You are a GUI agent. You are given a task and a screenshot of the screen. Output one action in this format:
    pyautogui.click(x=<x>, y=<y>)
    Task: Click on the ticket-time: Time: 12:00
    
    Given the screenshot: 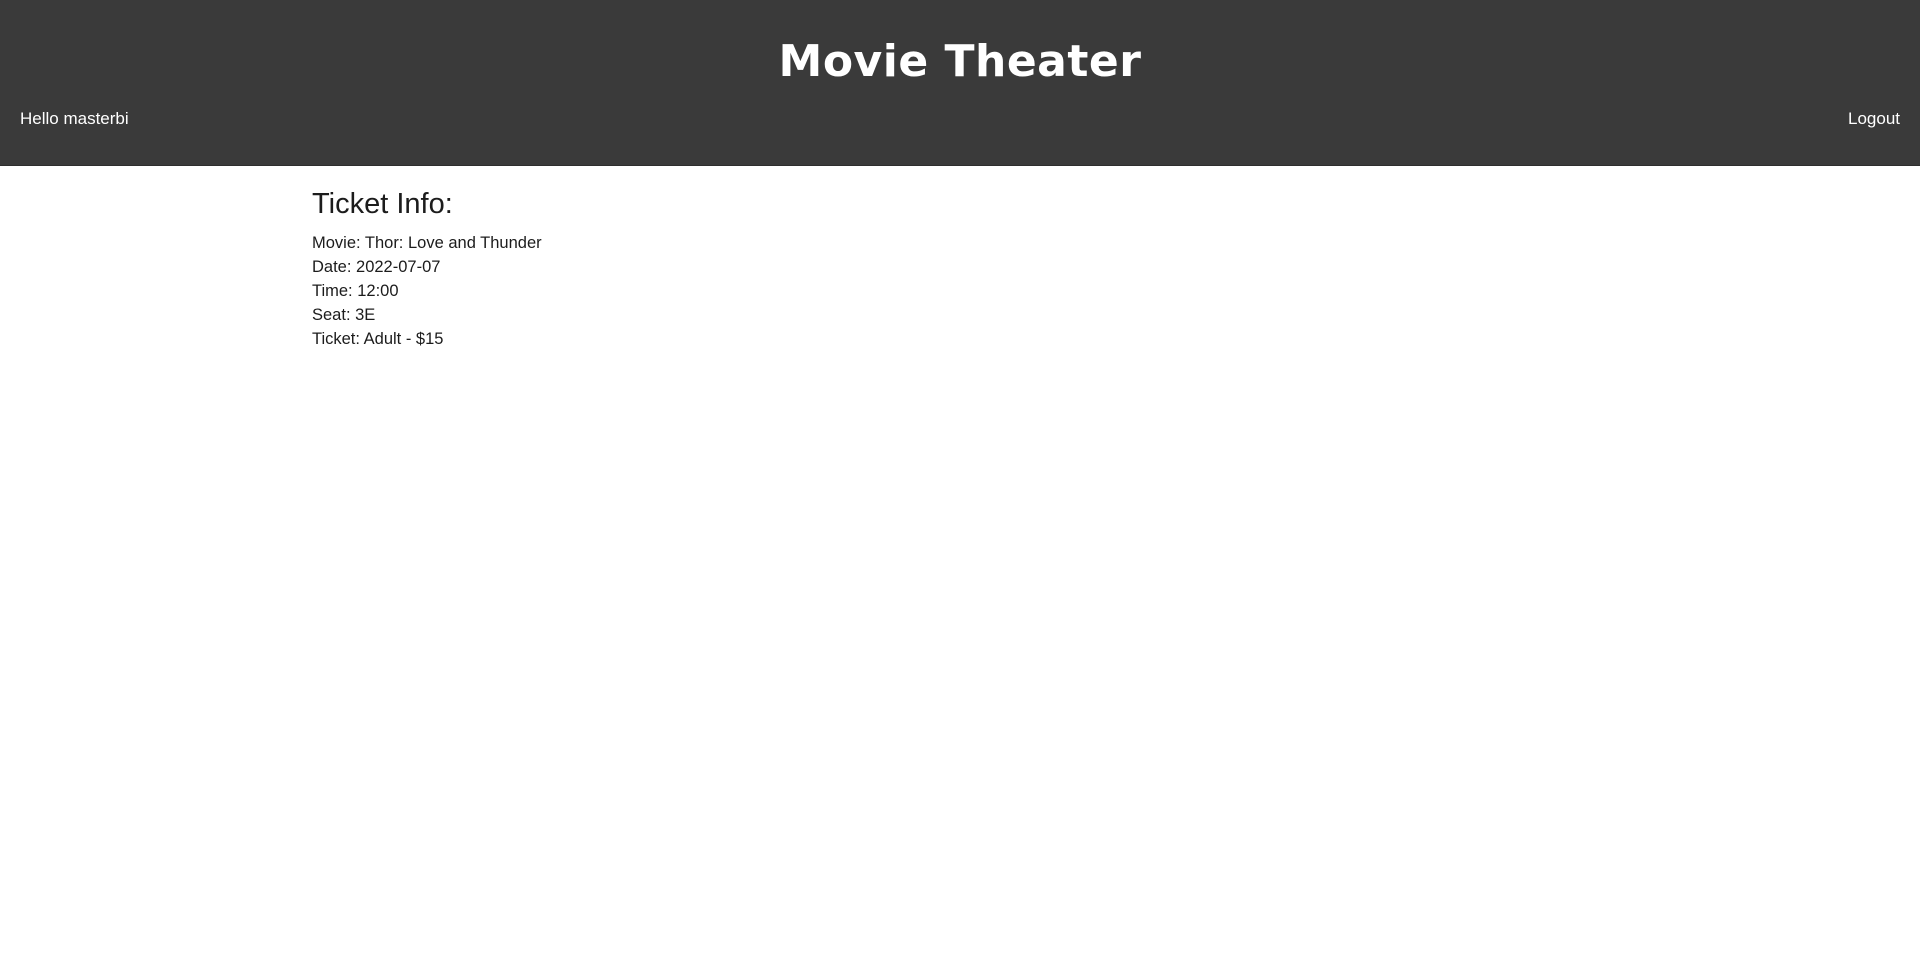 What is the action you would take?
    pyautogui.click(x=355, y=291)
    